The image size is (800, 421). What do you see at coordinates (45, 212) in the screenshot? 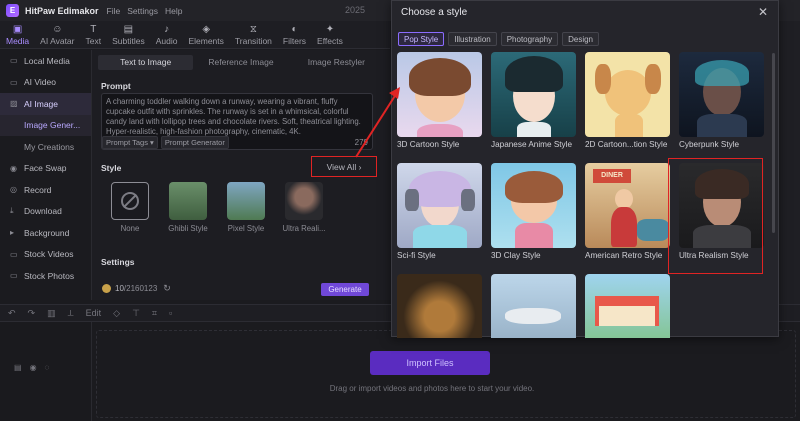
I see `sidebar-item-download: ⤓ Download` at bounding box center [45, 212].